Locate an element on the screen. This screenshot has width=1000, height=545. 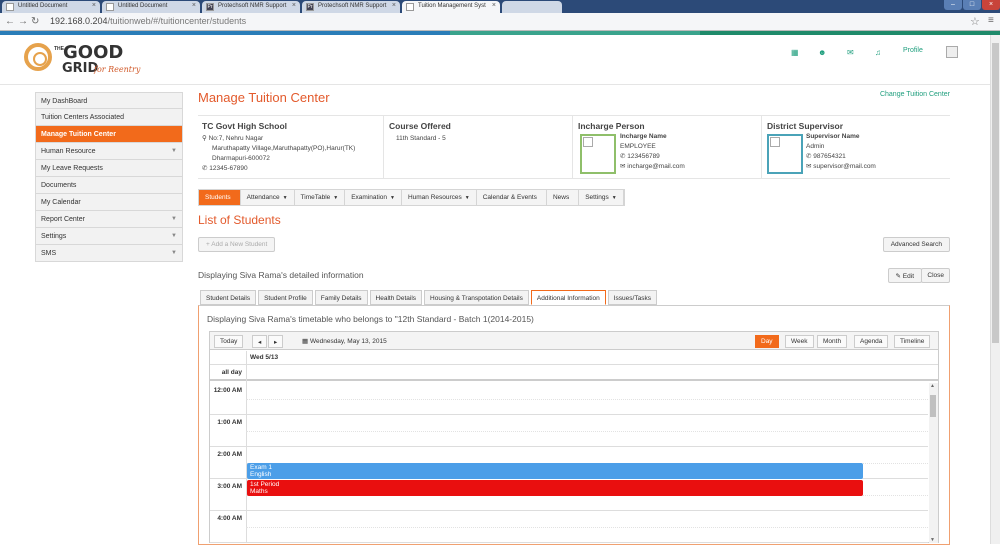
view-day-button: Day is located at coordinates (767, 341).